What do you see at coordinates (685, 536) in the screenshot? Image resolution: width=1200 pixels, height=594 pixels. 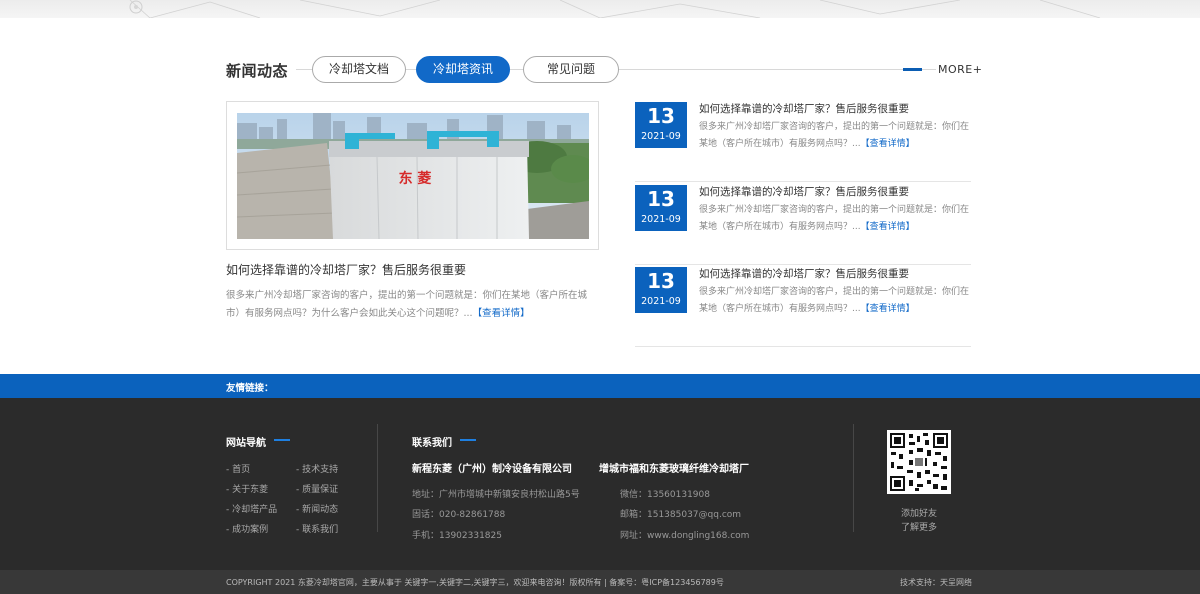 I see `contact-website: 网址：www.dongling168.com` at bounding box center [685, 536].